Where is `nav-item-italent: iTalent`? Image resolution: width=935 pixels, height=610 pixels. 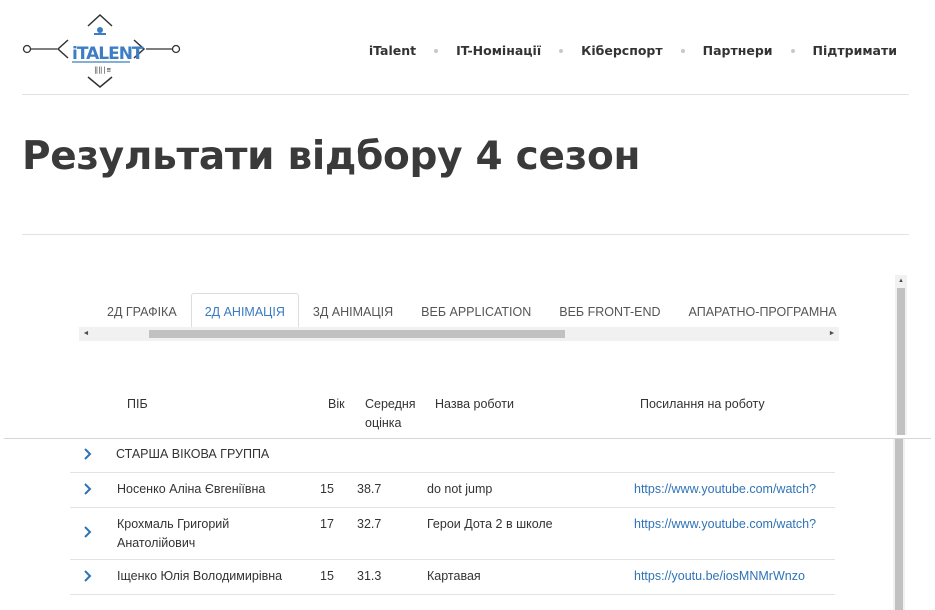
nav-item-italent: iTalent is located at coordinates (392, 50).